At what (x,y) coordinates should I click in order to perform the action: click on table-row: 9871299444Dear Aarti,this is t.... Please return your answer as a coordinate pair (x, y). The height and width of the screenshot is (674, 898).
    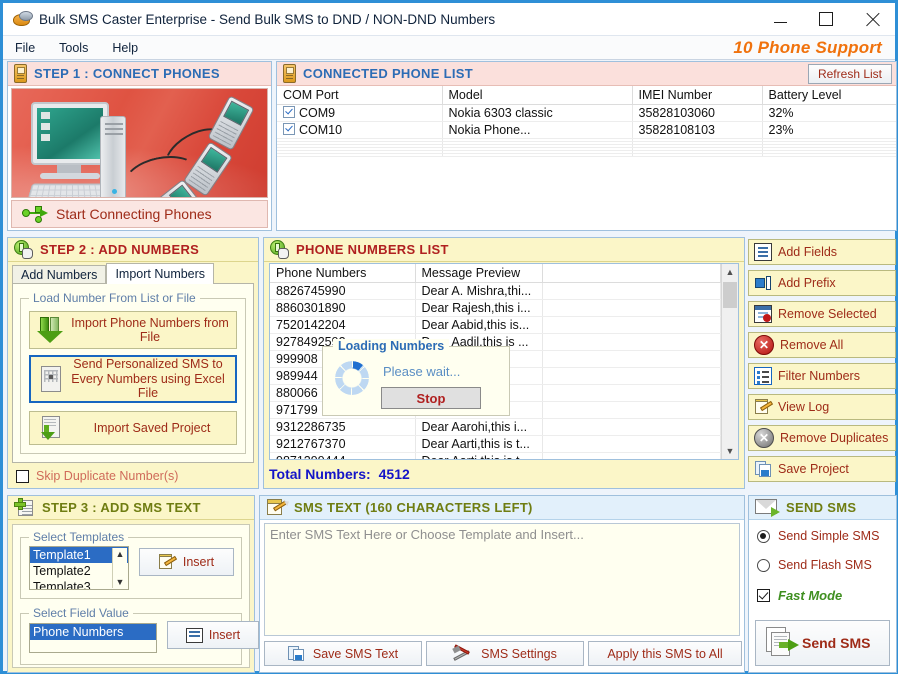
    Looking at the image, I should click on (495, 455).